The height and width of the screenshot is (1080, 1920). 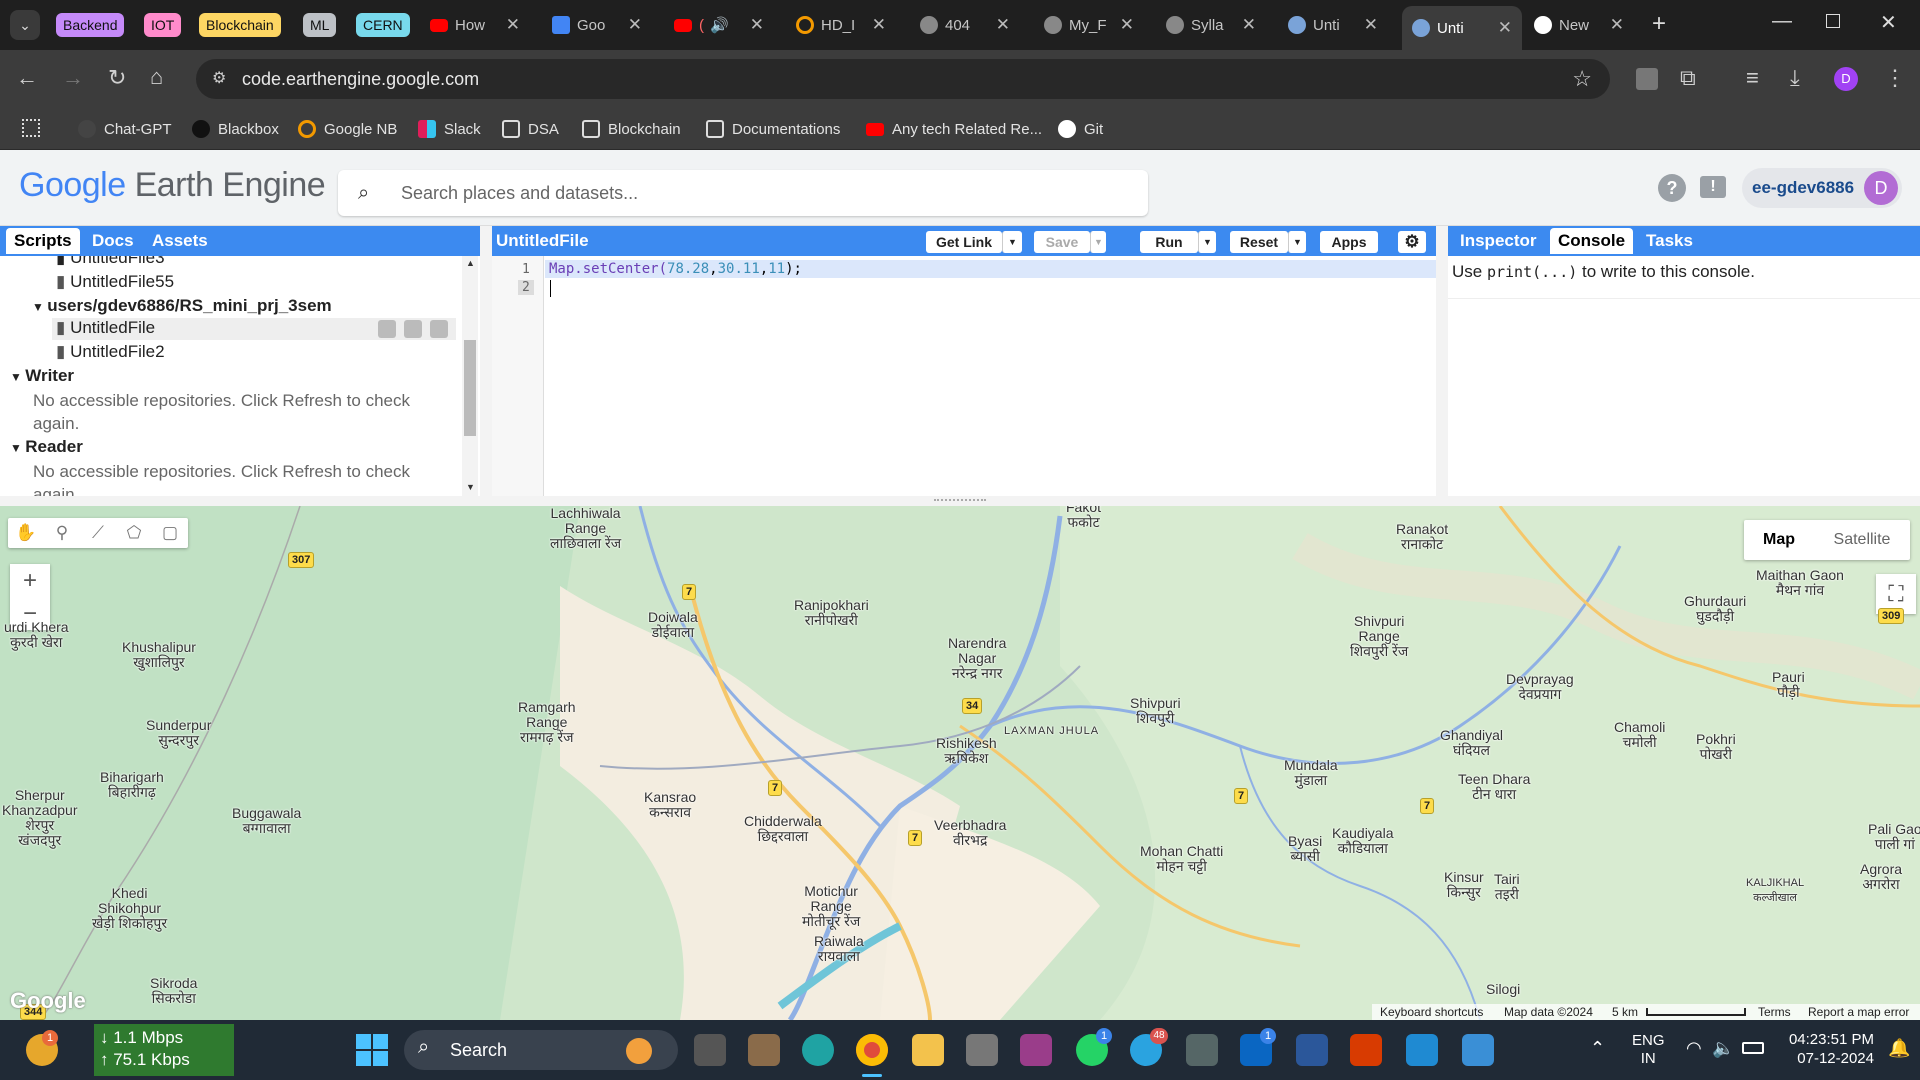 What do you see at coordinates (387, 329) in the screenshot?
I see `history-icon` at bounding box center [387, 329].